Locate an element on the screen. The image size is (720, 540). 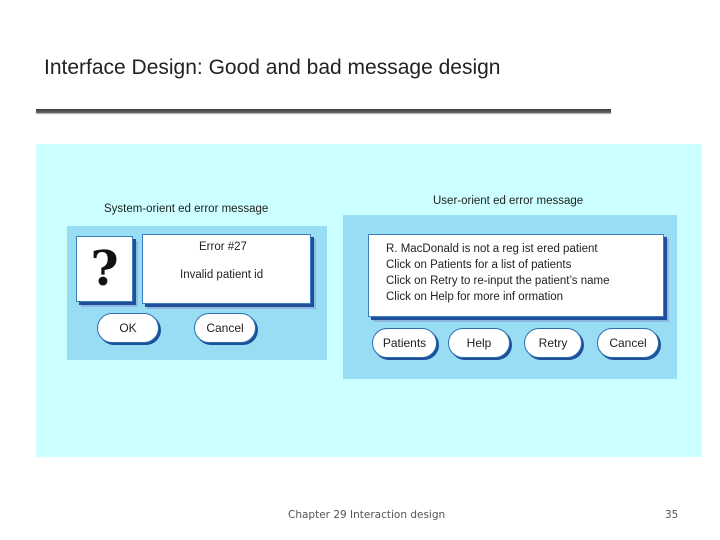
message-line-4: Click on Help for more inf ormation is located at coordinates (475, 297).